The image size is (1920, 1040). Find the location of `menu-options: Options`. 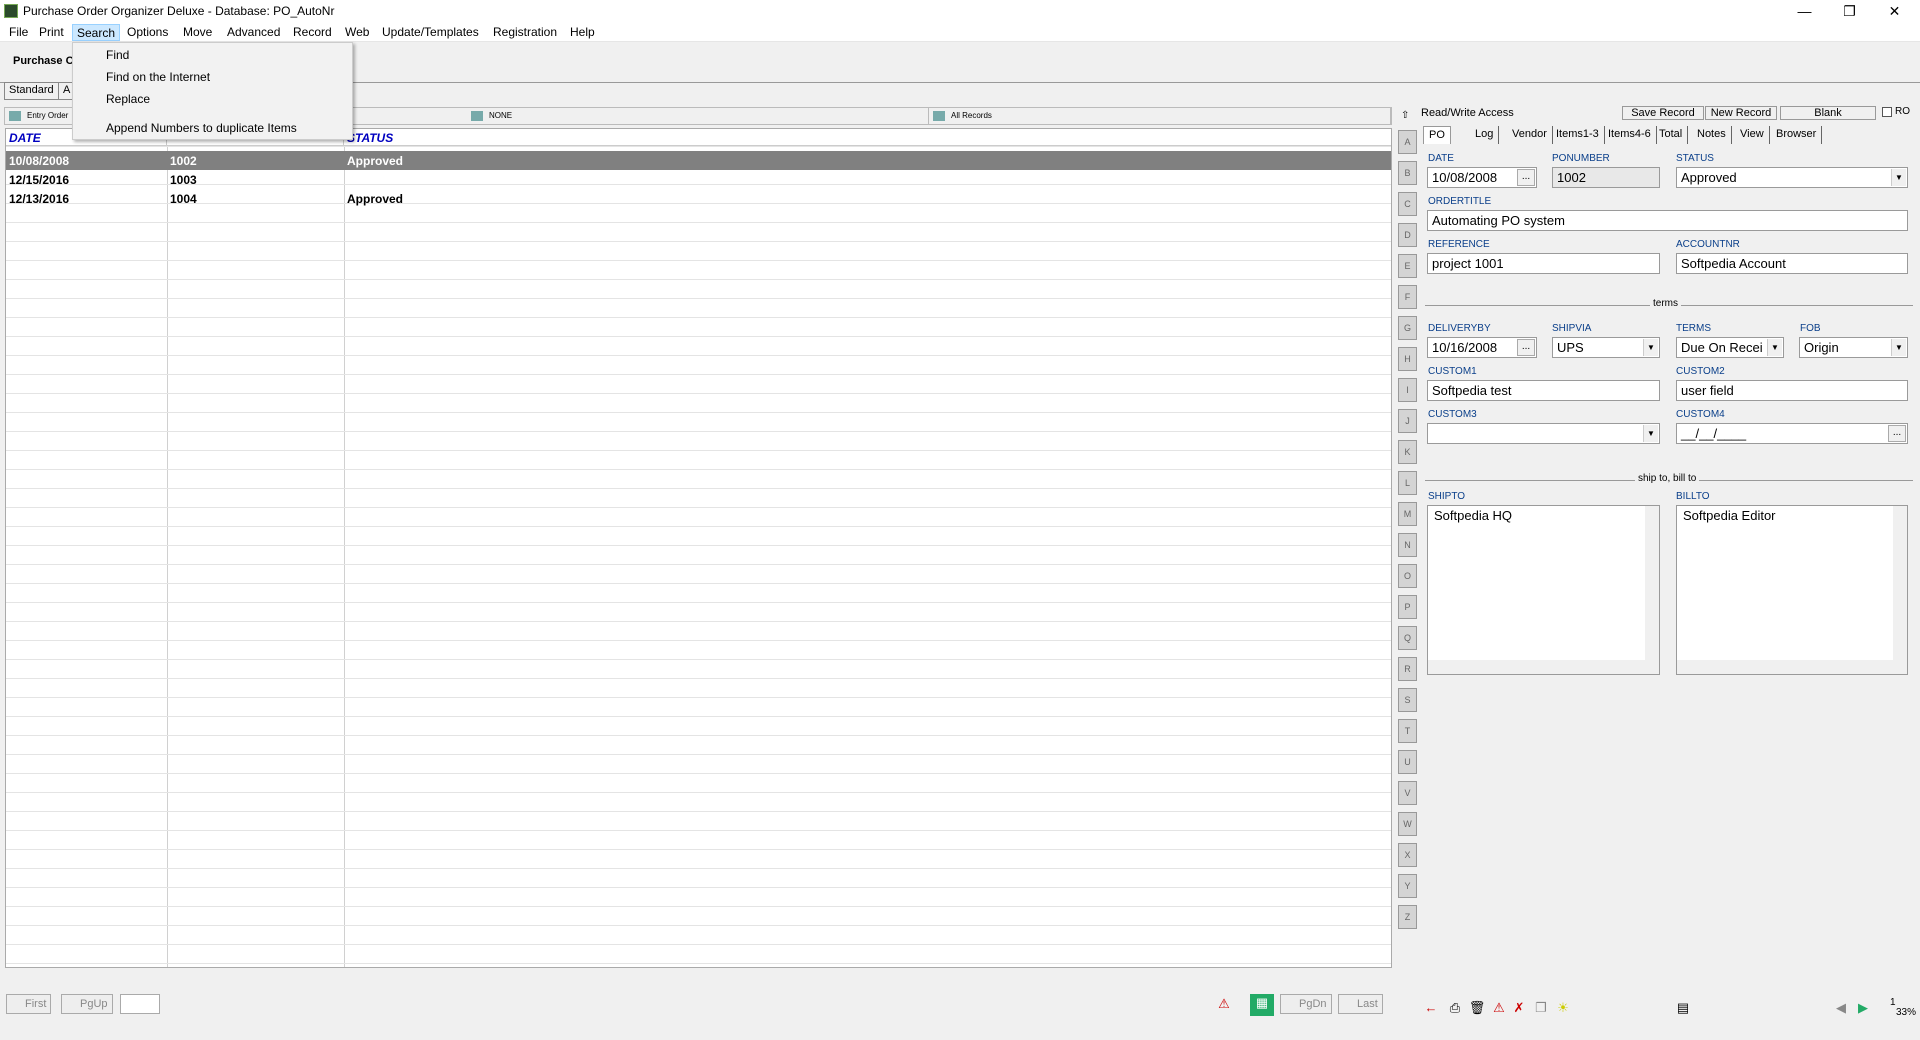

menu-options: Options is located at coordinates (147, 32).